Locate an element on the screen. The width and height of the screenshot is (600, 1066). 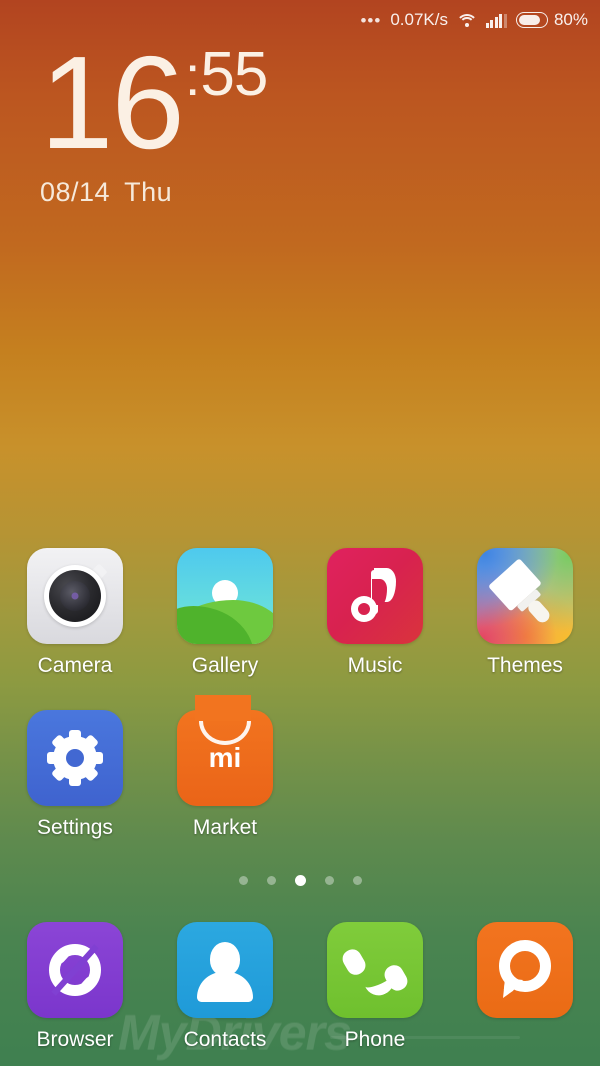
camera-icon is located at coordinates (75, 596).